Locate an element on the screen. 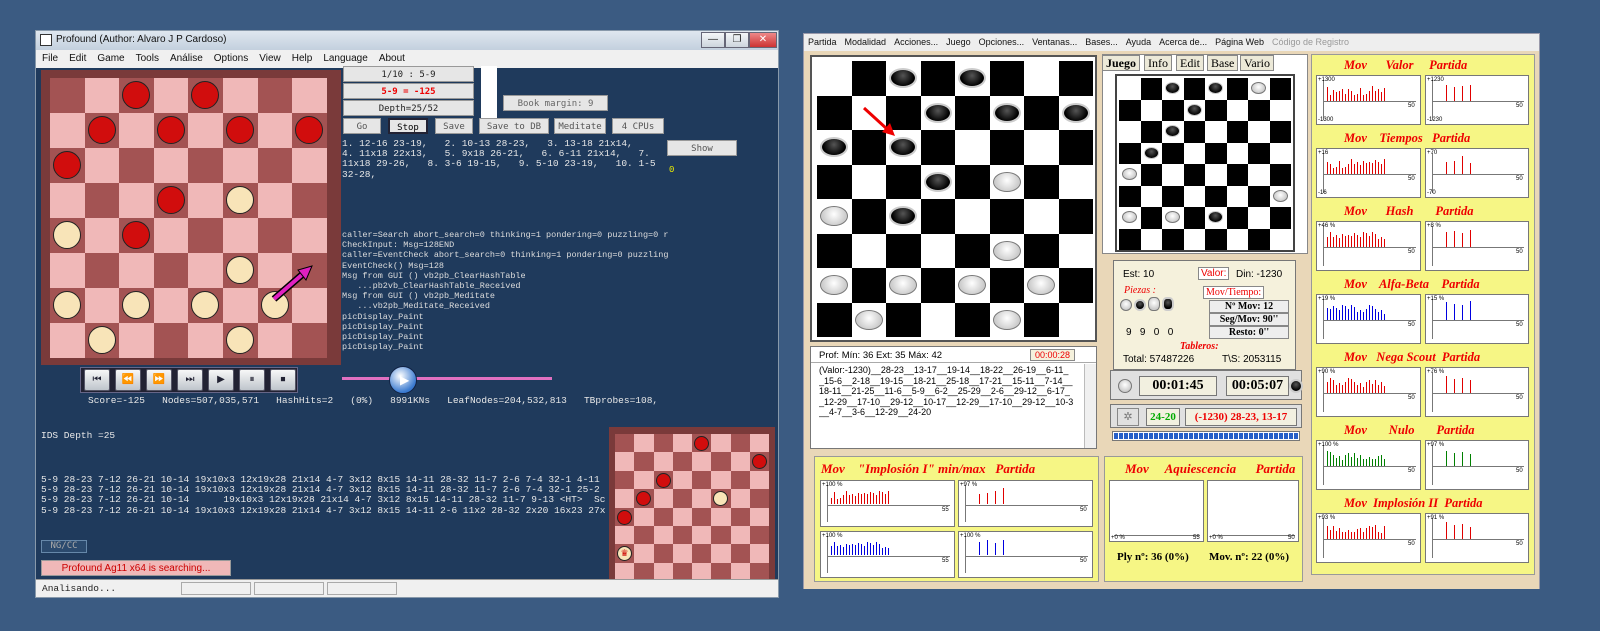 This screenshot has height=631, width=1600. title-bar: Profound (Author: Alvaro J P Cardoso) is located at coordinates (407, 40).